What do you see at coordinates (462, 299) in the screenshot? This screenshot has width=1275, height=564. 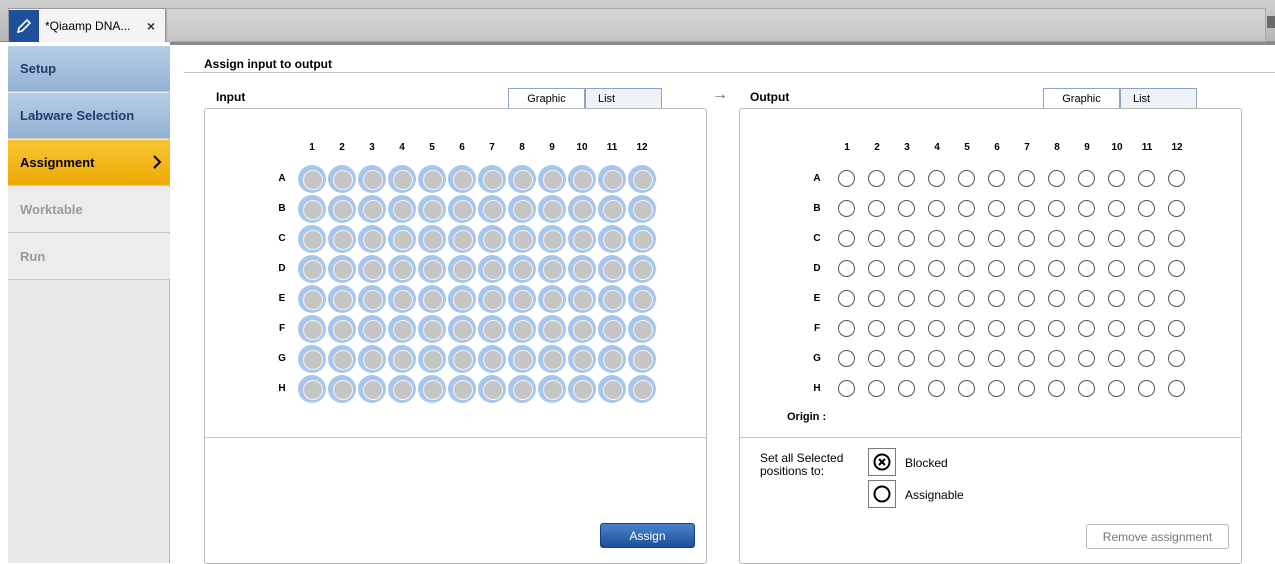 I see `plate-well-E6` at bounding box center [462, 299].